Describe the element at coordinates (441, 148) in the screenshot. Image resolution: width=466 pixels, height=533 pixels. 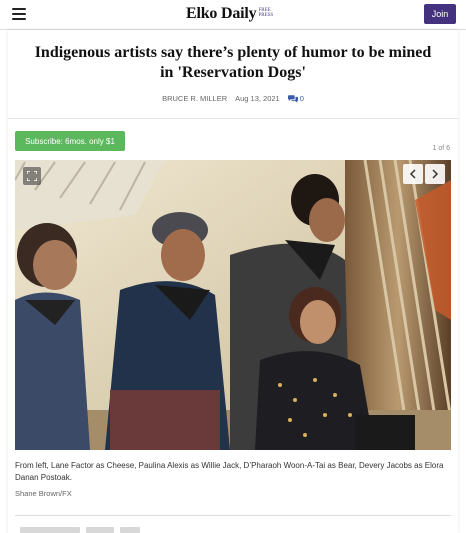
I see `gallery-counter: 1 of 6` at that location.